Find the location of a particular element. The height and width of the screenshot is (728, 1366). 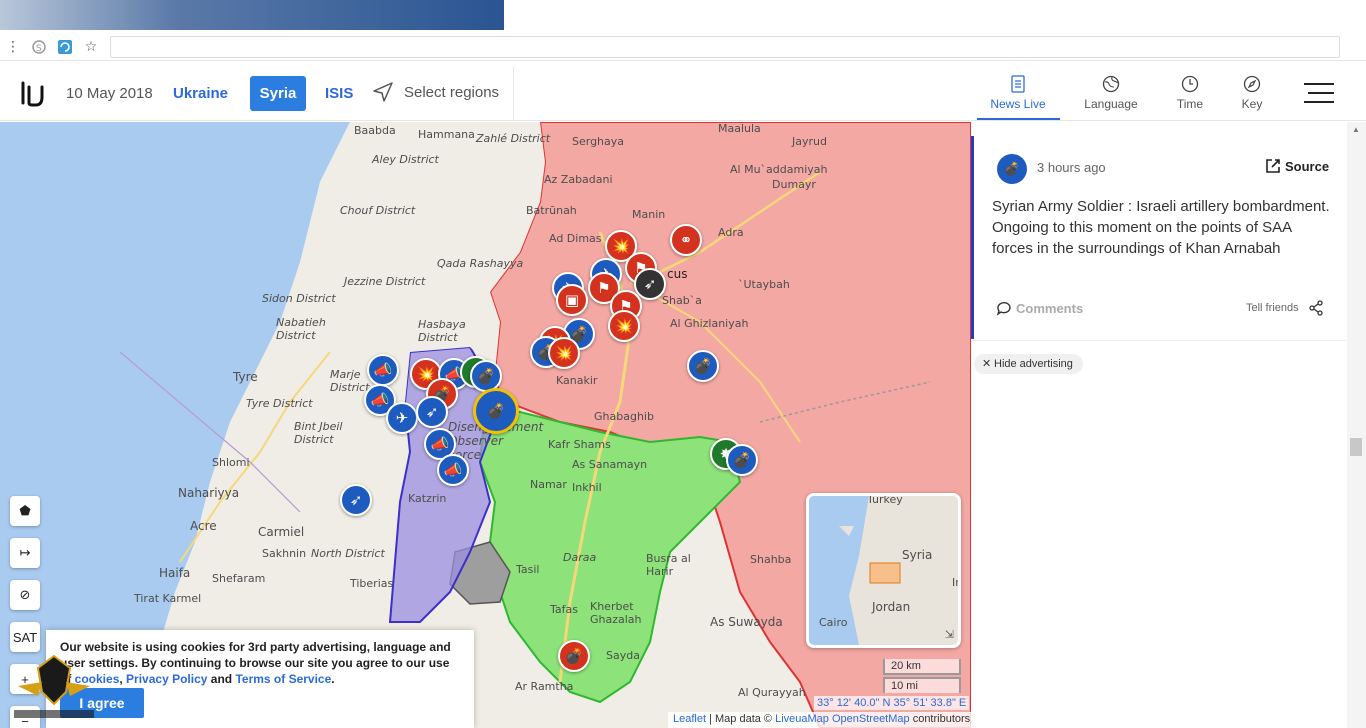

arab-defense-forum-watermark-icon is located at coordinates (54, 686).